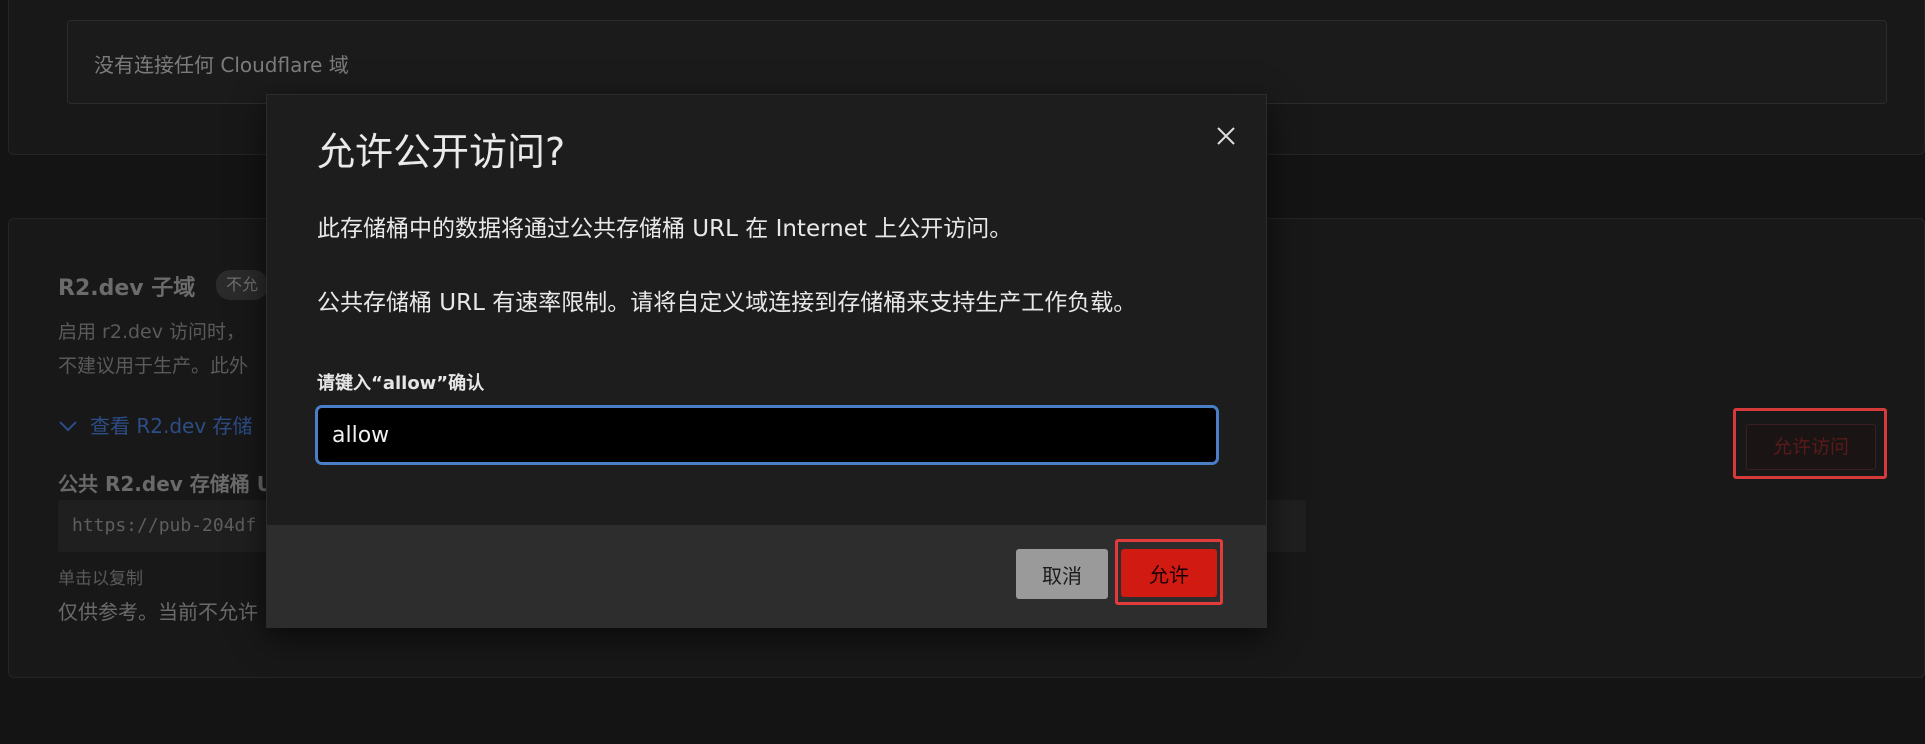  Describe the element at coordinates (1169, 573) in the screenshot. I see `allow-button: 允许` at that location.